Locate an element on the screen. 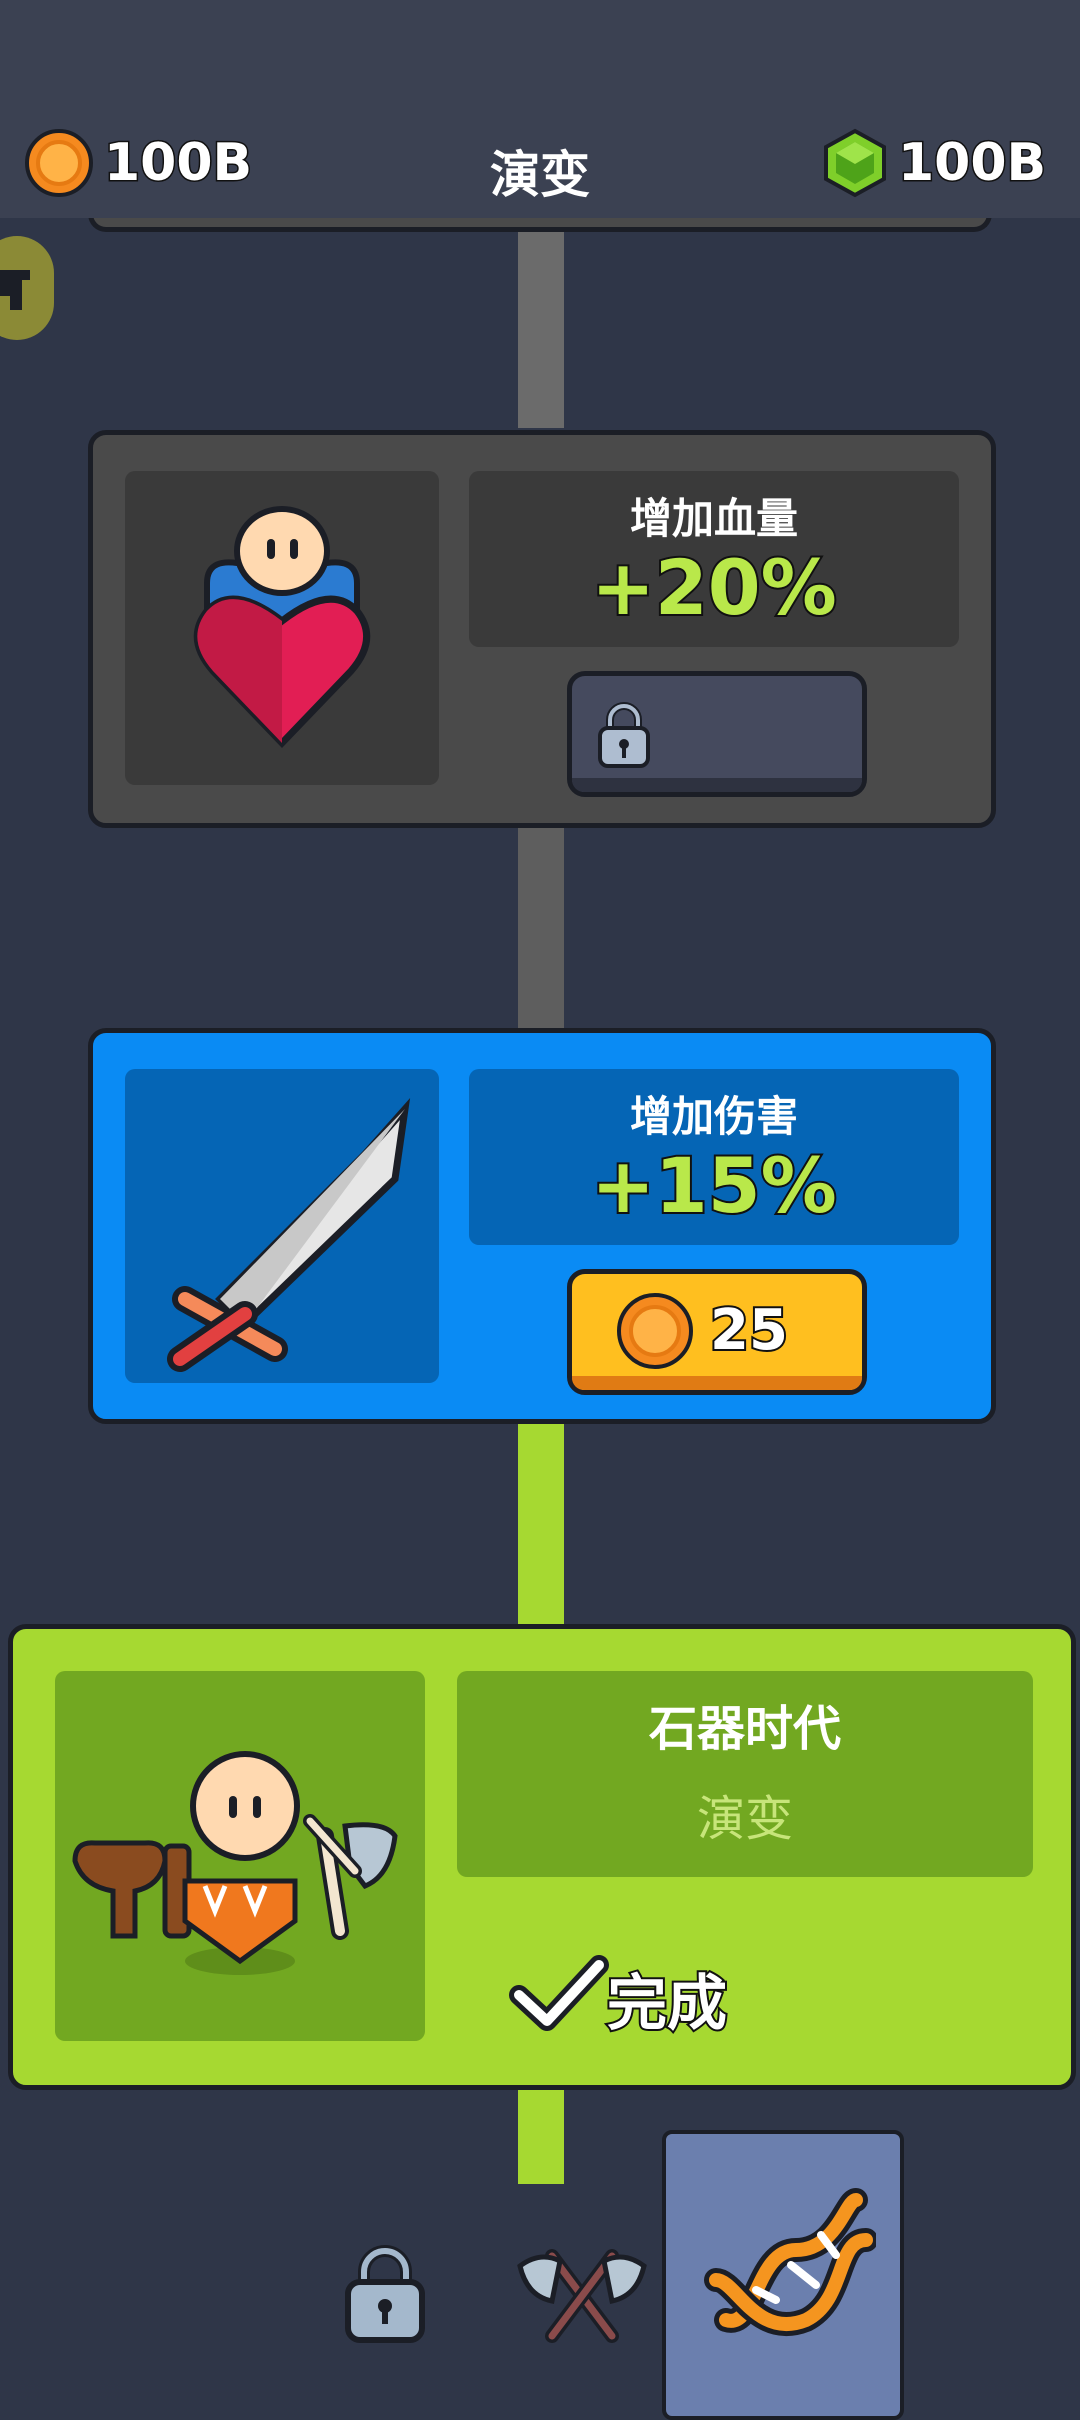 This screenshot has height=2420, width=1080. cost-amount: 25 is located at coordinates (749, 1330).